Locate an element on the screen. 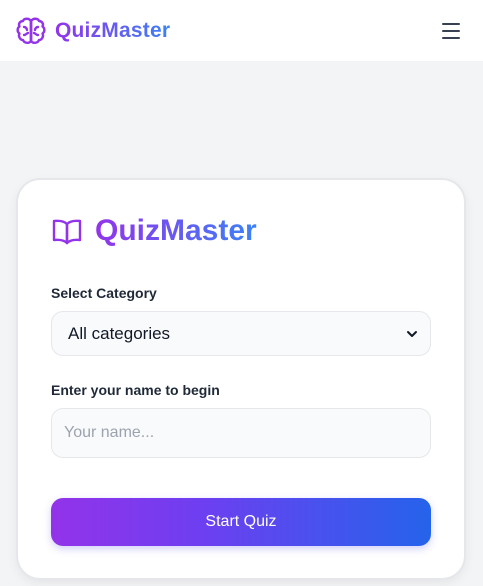 This screenshot has height=586, width=483. name-label: Enter your name to begin is located at coordinates (135, 390).